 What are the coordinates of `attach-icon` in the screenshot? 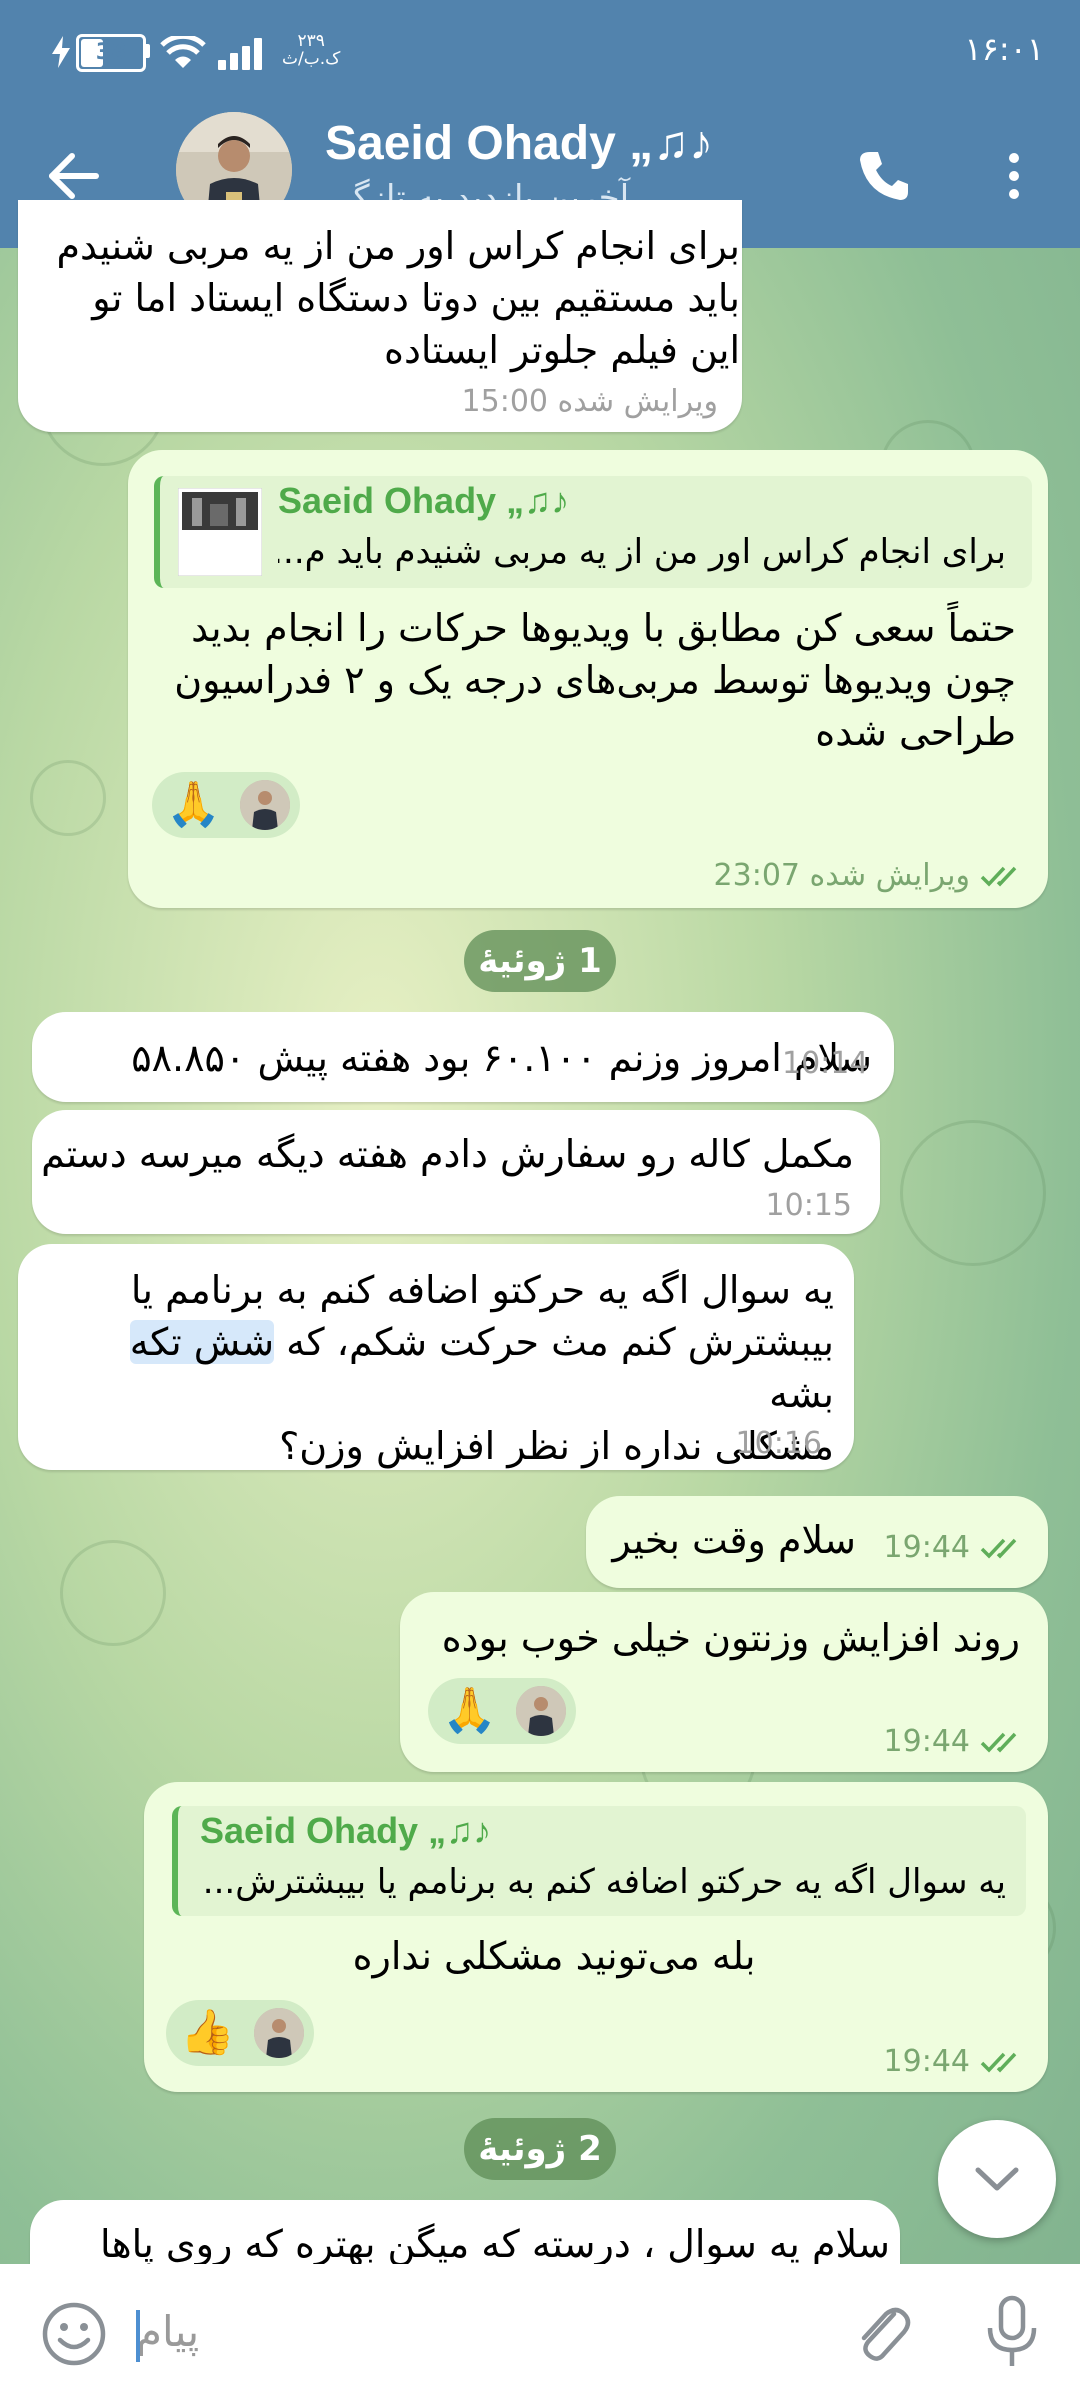 It's located at (882, 2334).